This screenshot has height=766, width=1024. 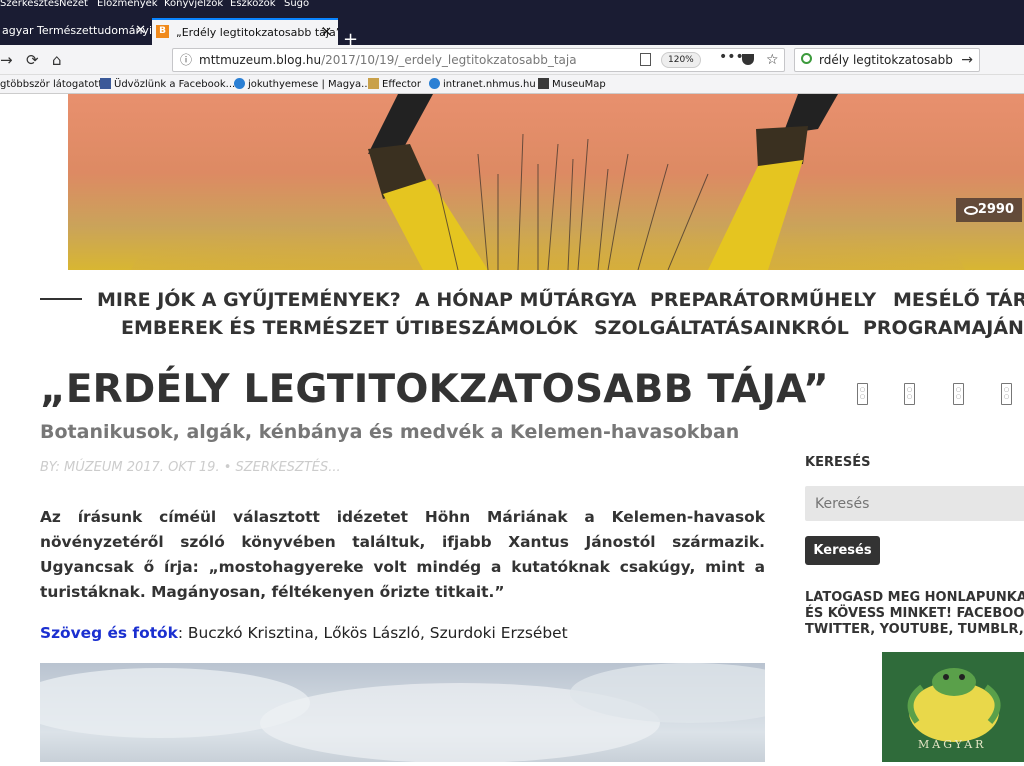 I want to click on folder-icon, so click(x=373, y=83).